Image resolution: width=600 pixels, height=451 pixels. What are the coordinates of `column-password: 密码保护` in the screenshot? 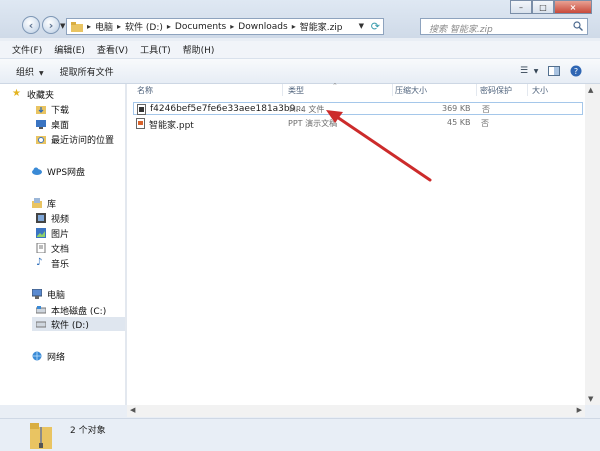 It's located at (496, 90).